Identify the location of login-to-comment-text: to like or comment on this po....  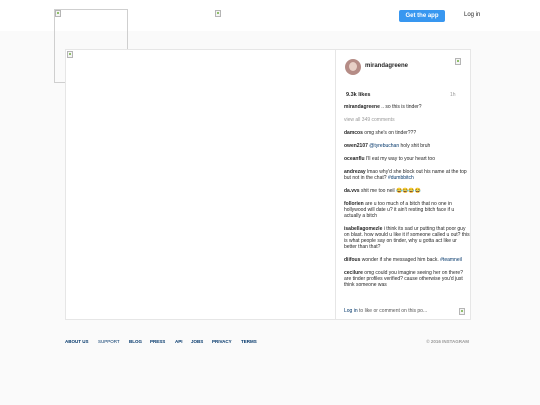
(393, 311).